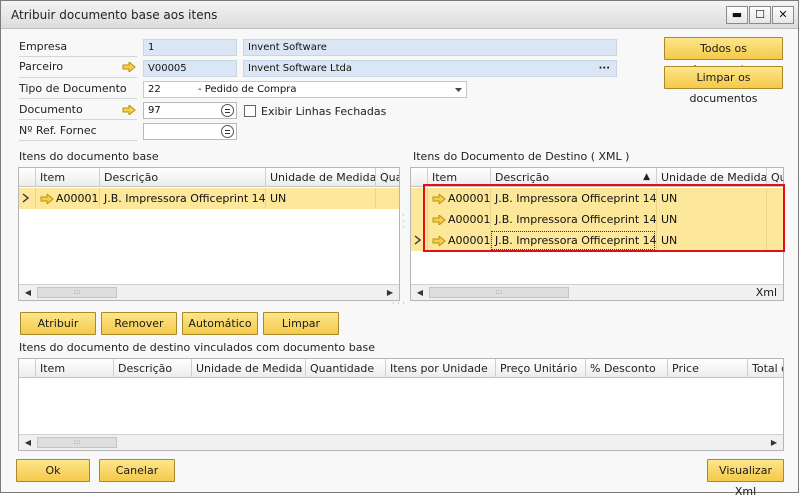 This screenshot has height=502, width=799. What do you see at coordinates (540, 368) in the screenshot?
I see `column-header-preco-unitario: Preço Unitário` at bounding box center [540, 368].